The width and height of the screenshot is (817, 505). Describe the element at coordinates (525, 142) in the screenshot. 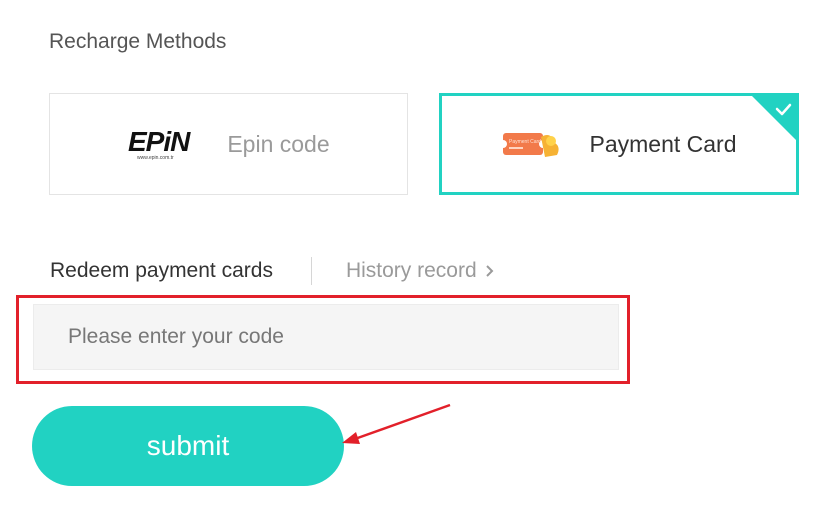

I see `card-icon-text: Payment Card` at that location.